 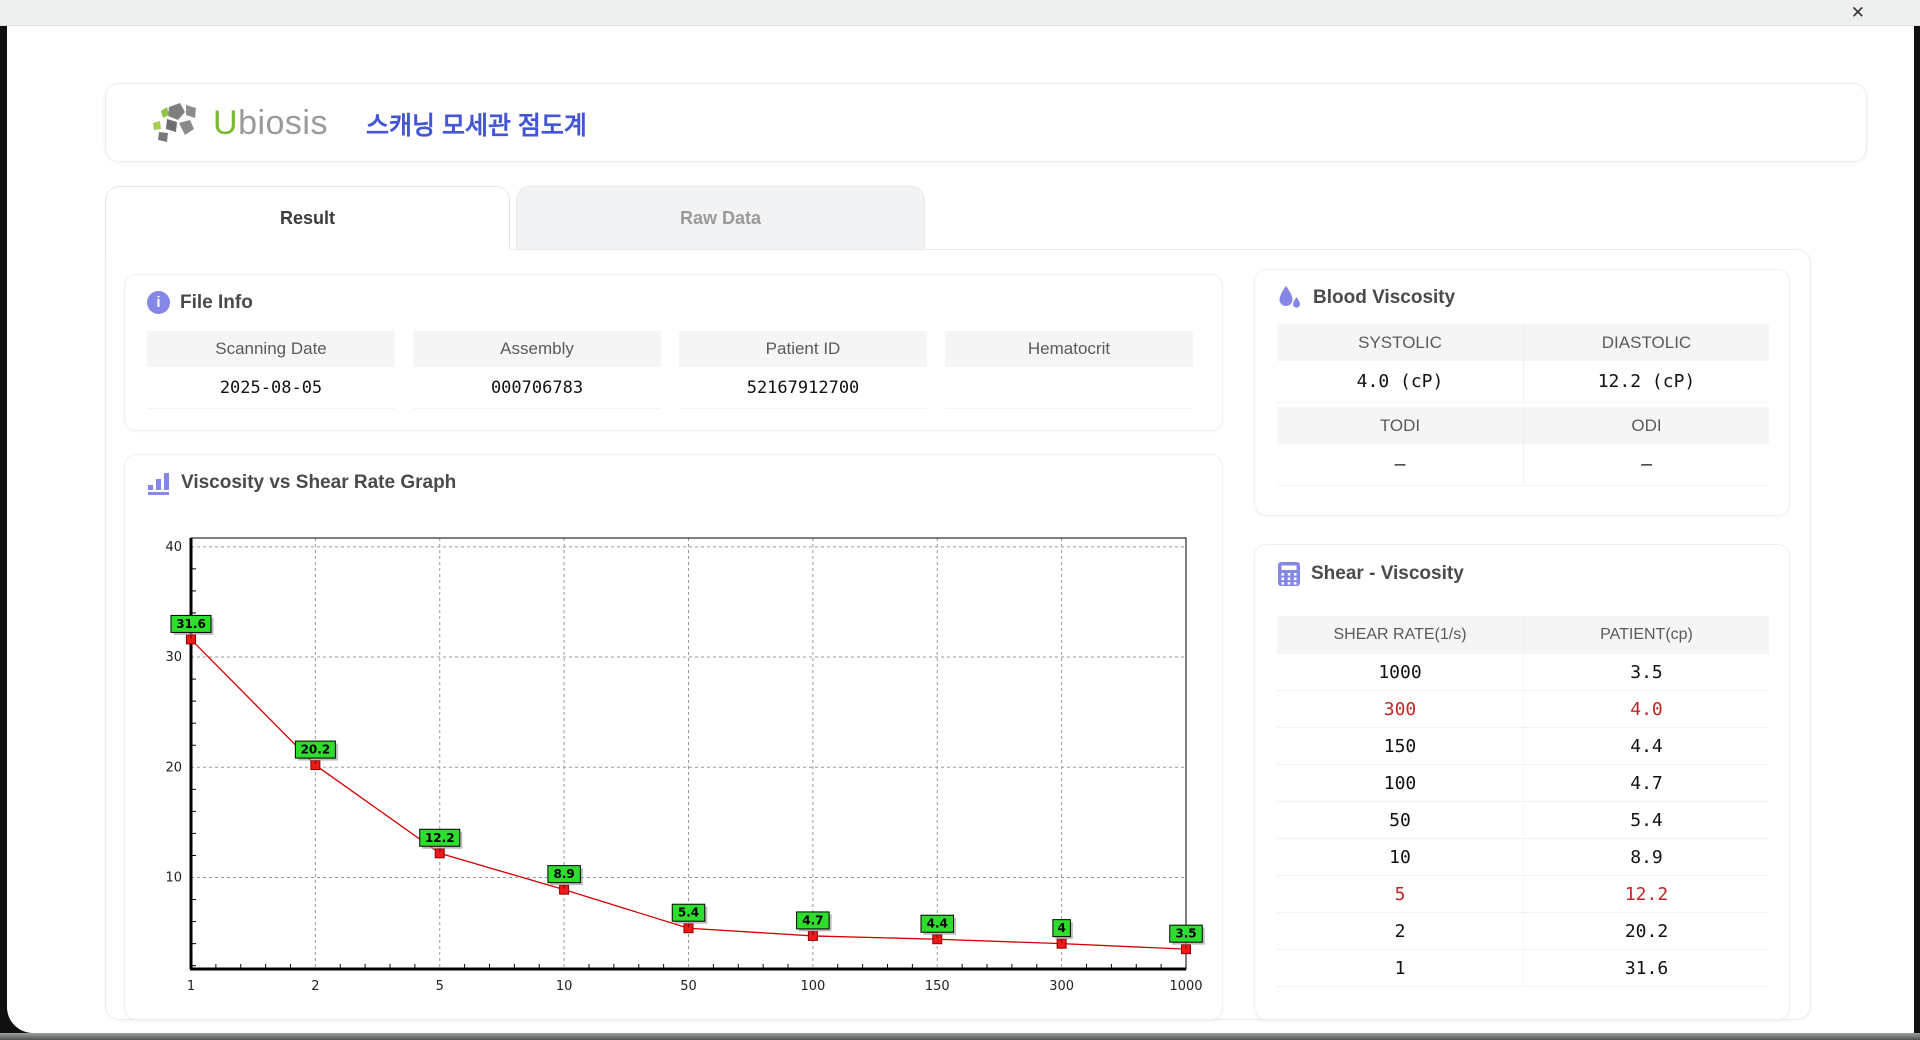 I want to click on tab-result: Result, so click(x=307, y=218).